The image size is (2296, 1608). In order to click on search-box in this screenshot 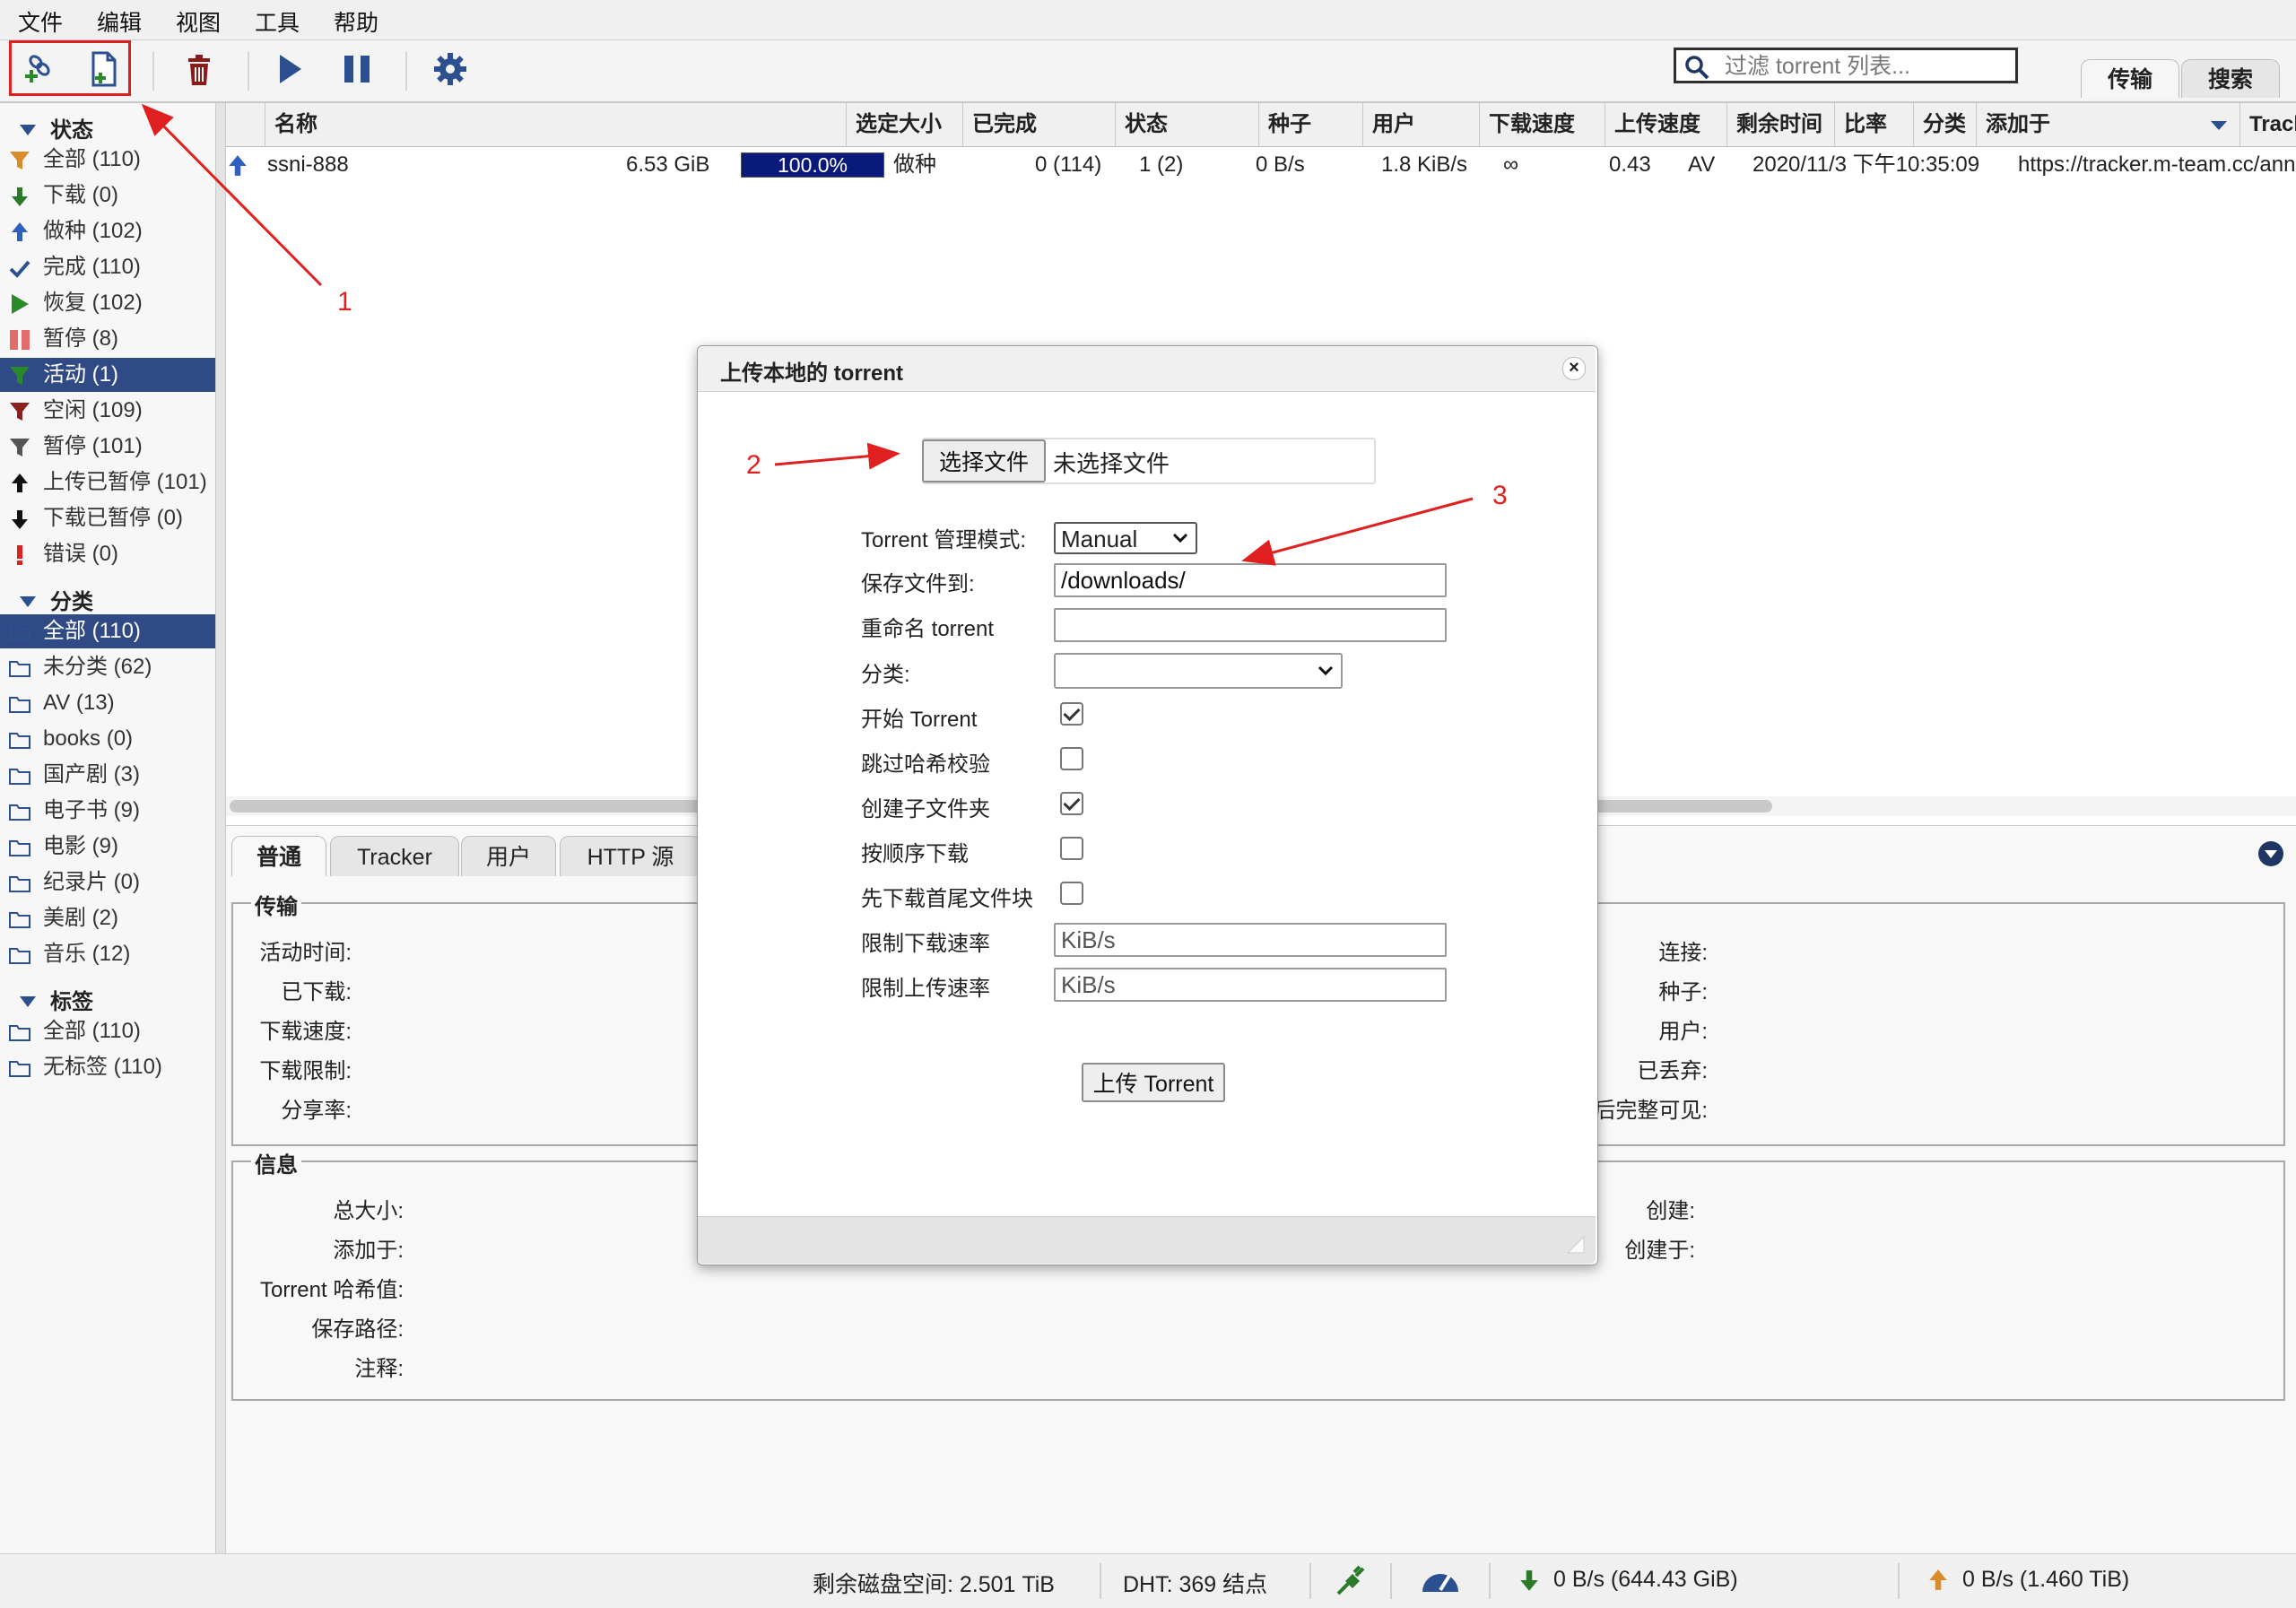, I will do `click(1846, 65)`.